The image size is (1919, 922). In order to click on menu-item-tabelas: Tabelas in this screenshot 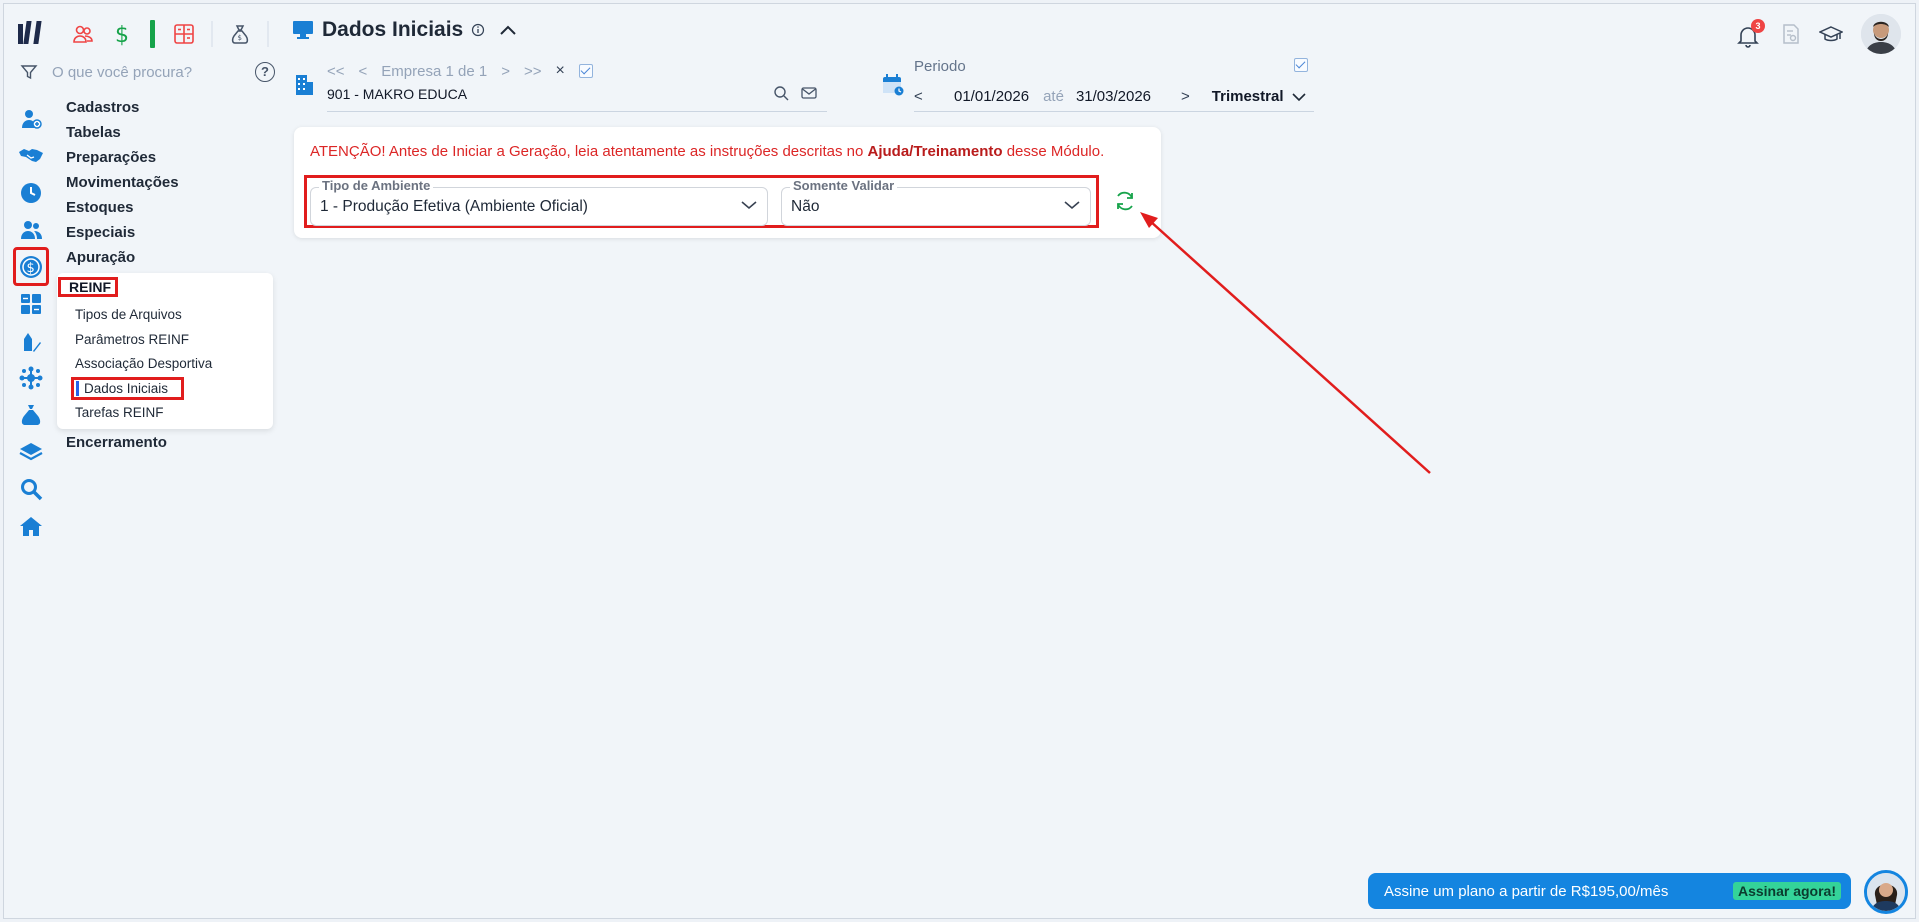, I will do `click(122, 134)`.